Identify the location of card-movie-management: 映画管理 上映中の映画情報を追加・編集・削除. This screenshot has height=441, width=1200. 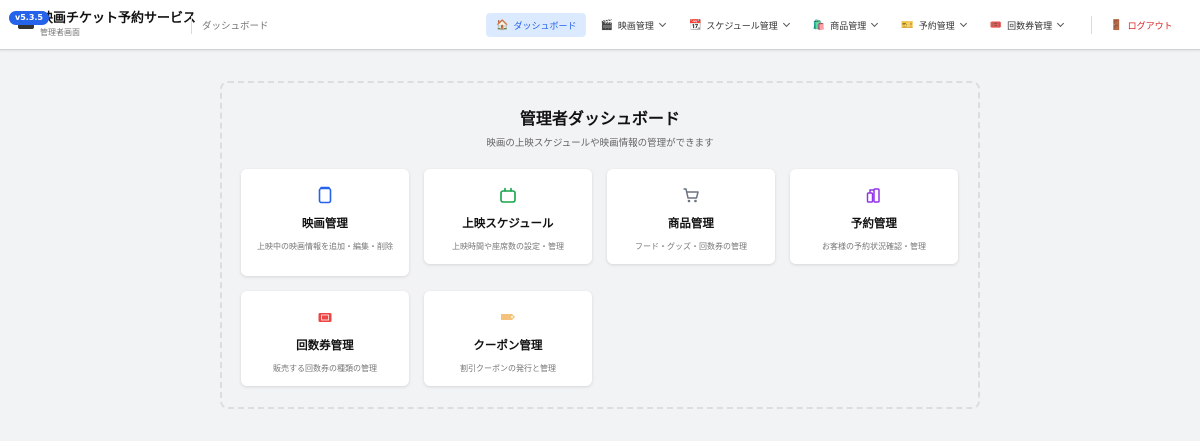
(325, 222).